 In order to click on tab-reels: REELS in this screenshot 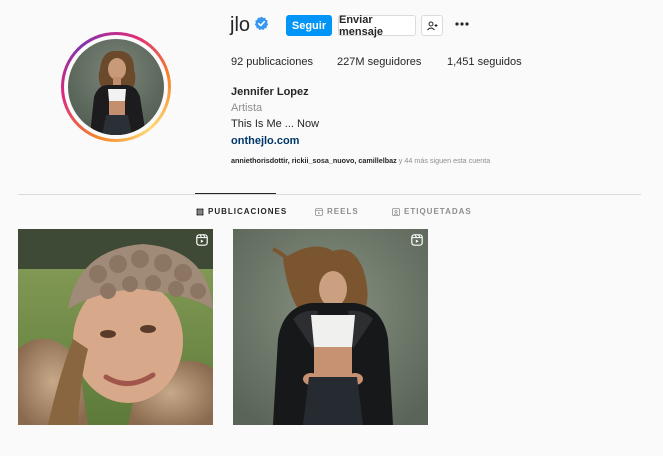, I will do `click(337, 211)`.